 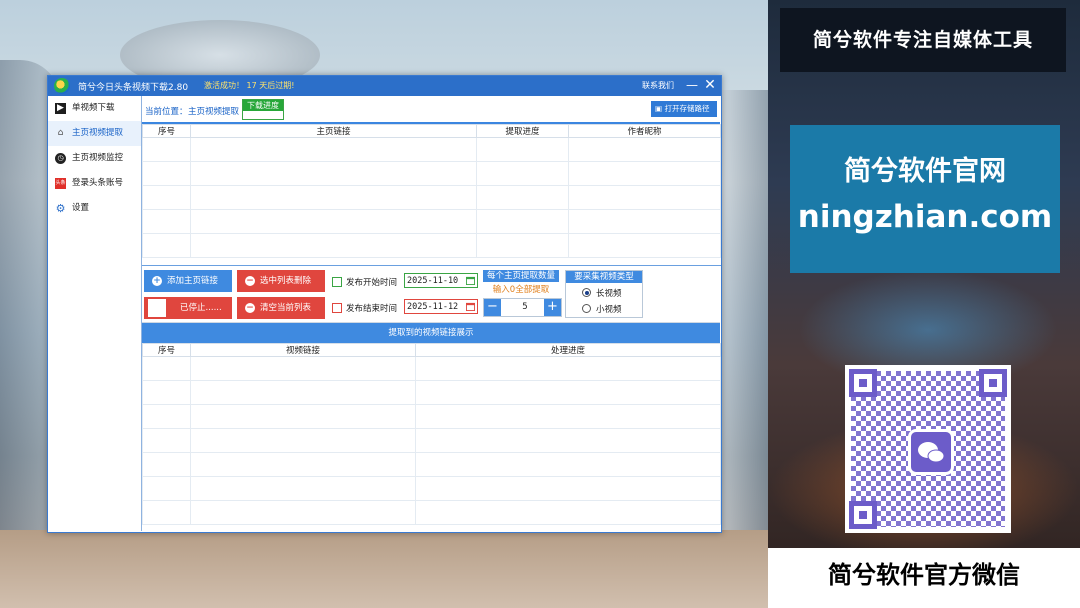 What do you see at coordinates (94, 208) in the screenshot?
I see `sidebar-item-settings: ⚙ 设置` at bounding box center [94, 208].